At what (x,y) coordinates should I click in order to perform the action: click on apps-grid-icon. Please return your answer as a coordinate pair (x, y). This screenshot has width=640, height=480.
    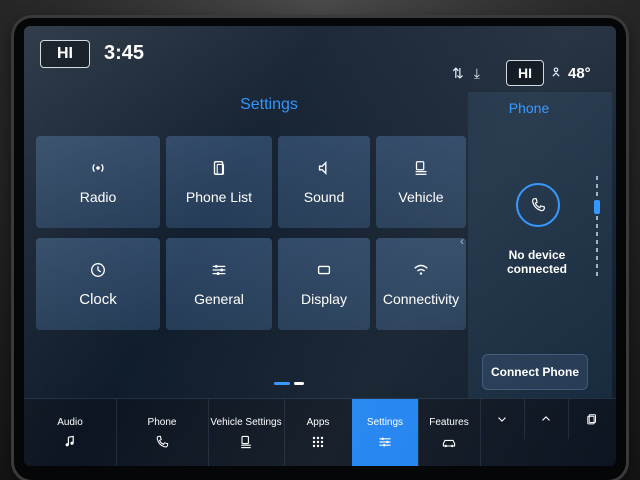
    Looking at the image, I should click on (318, 441).